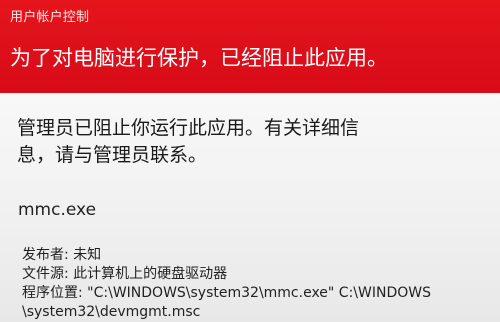 Image resolution: width=500 pixels, height=322 pixels. Describe the element at coordinates (199, 58) in the screenshot. I see `blocked-headline: 为了对电脑进行保护，已经阻止此应用。` at that location.